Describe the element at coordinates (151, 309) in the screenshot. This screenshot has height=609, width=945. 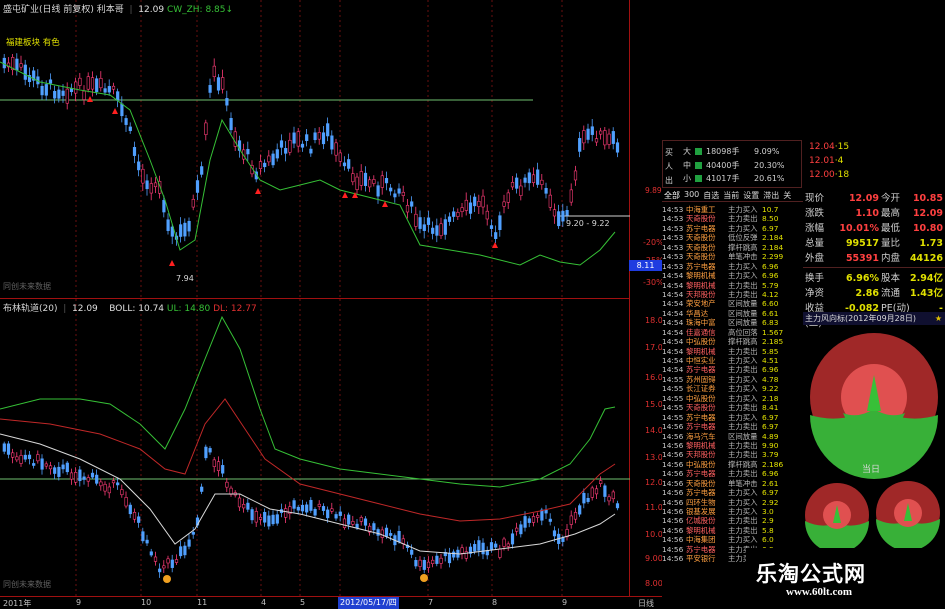
I see `boll-value: 10.74` at that location.